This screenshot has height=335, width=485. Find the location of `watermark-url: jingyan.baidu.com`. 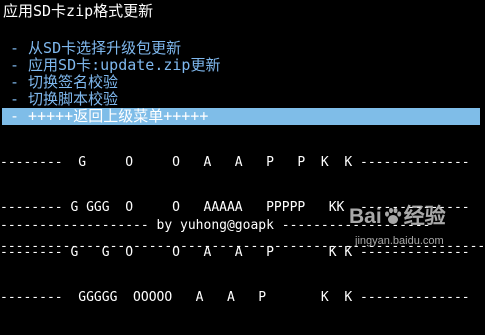

watermark-url: jingyan.baidu.com is located at coordinates (399, 241).